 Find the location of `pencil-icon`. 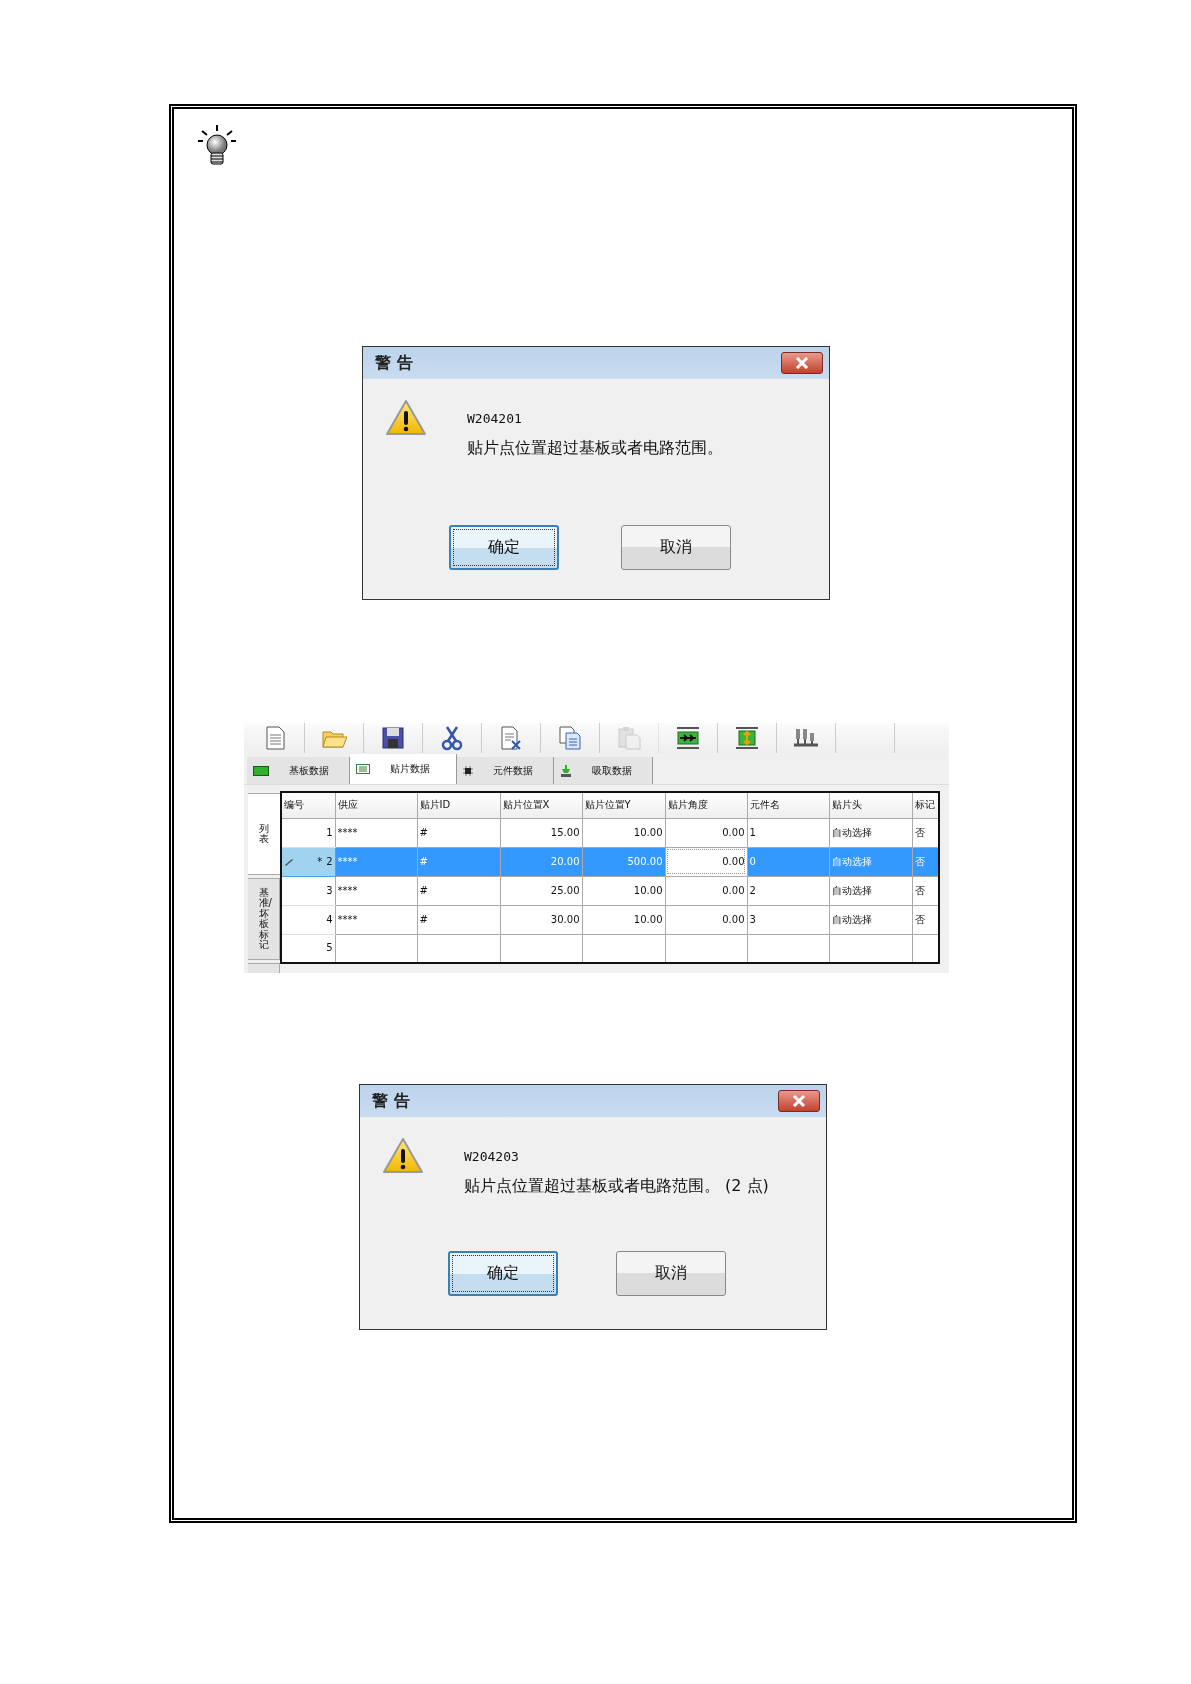

pencil-icon is located at coordinates (289, 861).